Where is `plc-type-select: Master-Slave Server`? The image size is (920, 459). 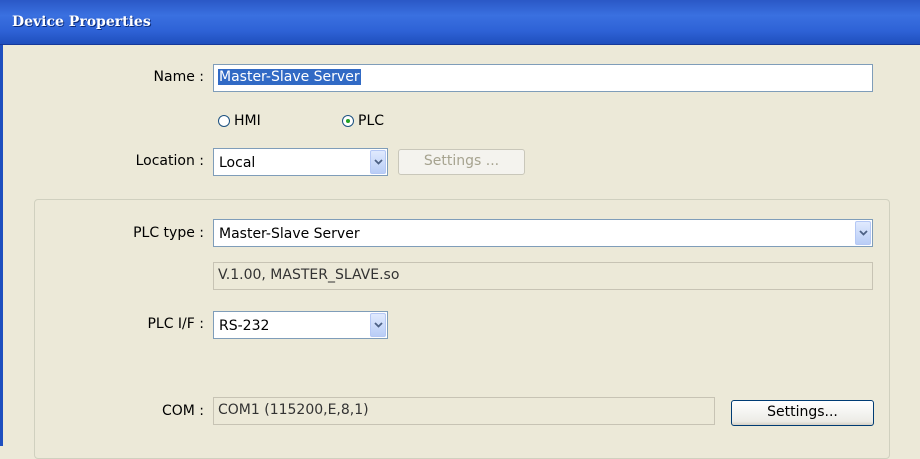
plc-type-select: Master-Slave Server is located at coordinates (543, 233).